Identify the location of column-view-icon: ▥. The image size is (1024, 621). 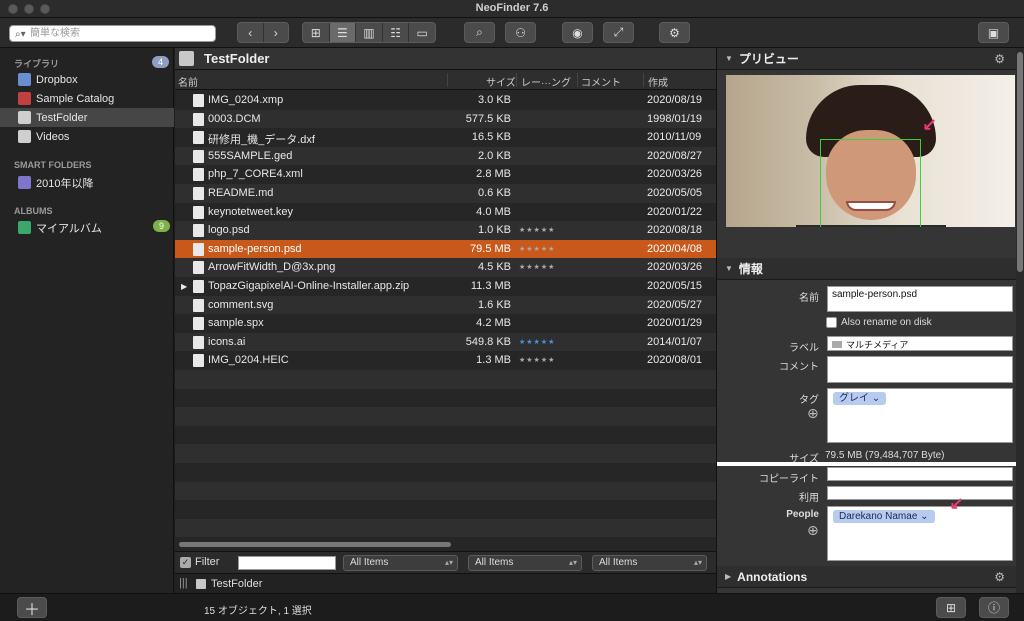
(369, 32).